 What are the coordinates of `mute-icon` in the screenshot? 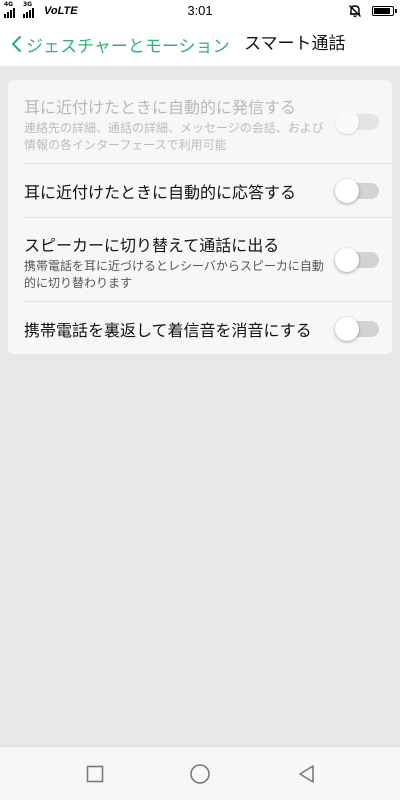 It's located at (355, 11).